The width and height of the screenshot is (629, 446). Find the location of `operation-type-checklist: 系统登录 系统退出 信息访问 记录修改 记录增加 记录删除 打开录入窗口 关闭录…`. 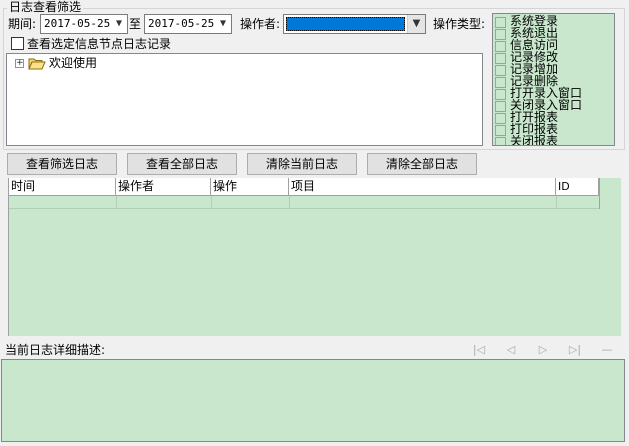

operation-type-checklist: 系统登录 系统退出 信息访问 记录修改 记录增加 记录删除 打开录入窗口 关闭录… is located at coordinates (553, 79).